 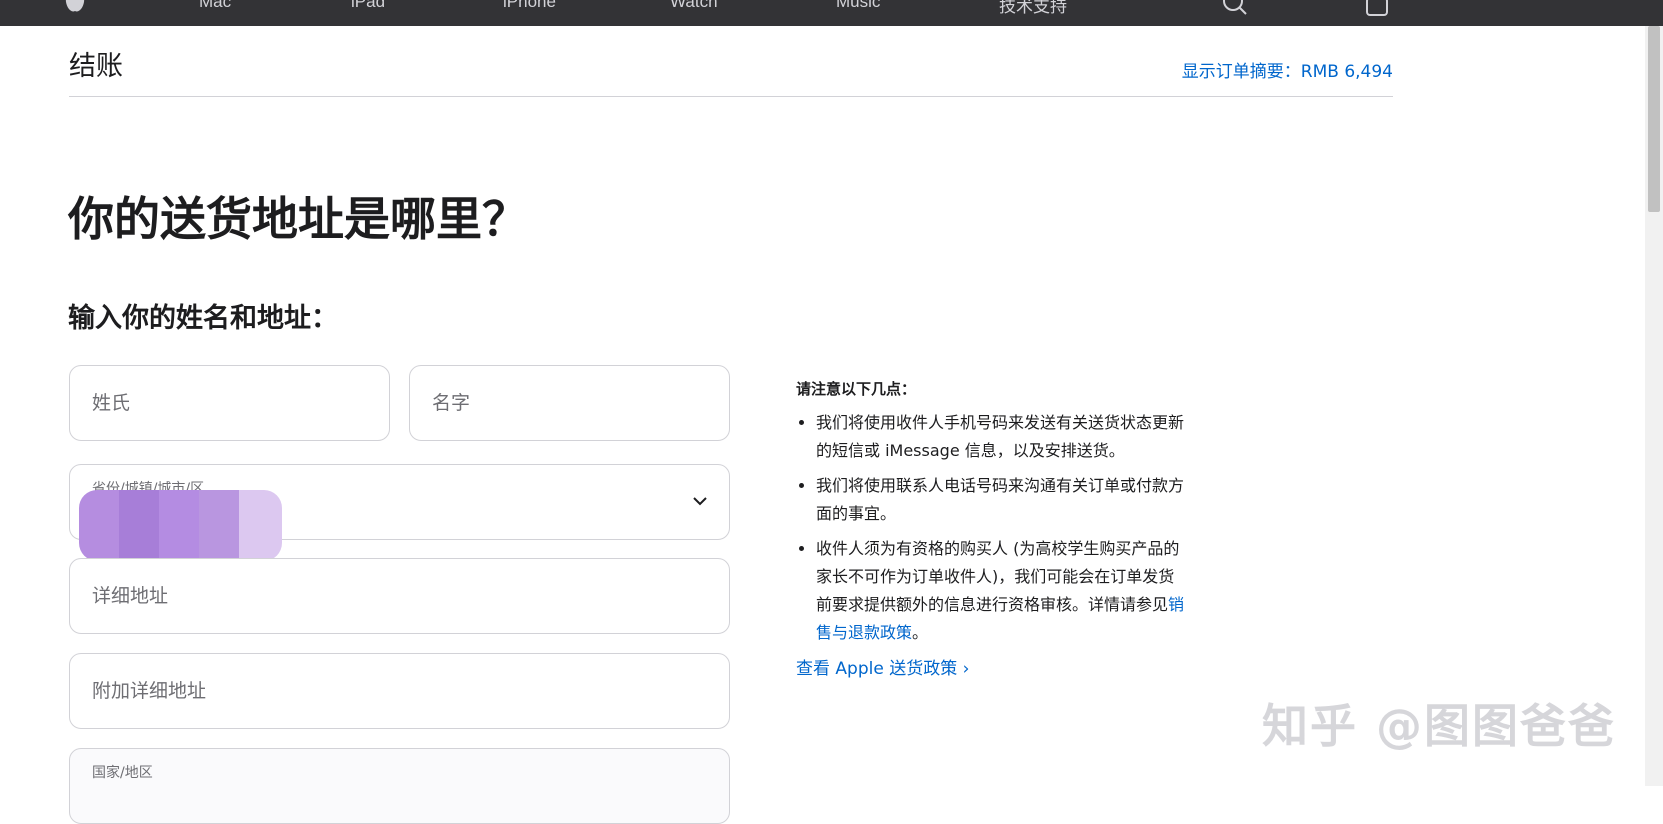 What do you see at coordinates (856, 389) in the screenshot?
I see `notes-title: 请注意以下几点：` at bounding box center [856, 389].